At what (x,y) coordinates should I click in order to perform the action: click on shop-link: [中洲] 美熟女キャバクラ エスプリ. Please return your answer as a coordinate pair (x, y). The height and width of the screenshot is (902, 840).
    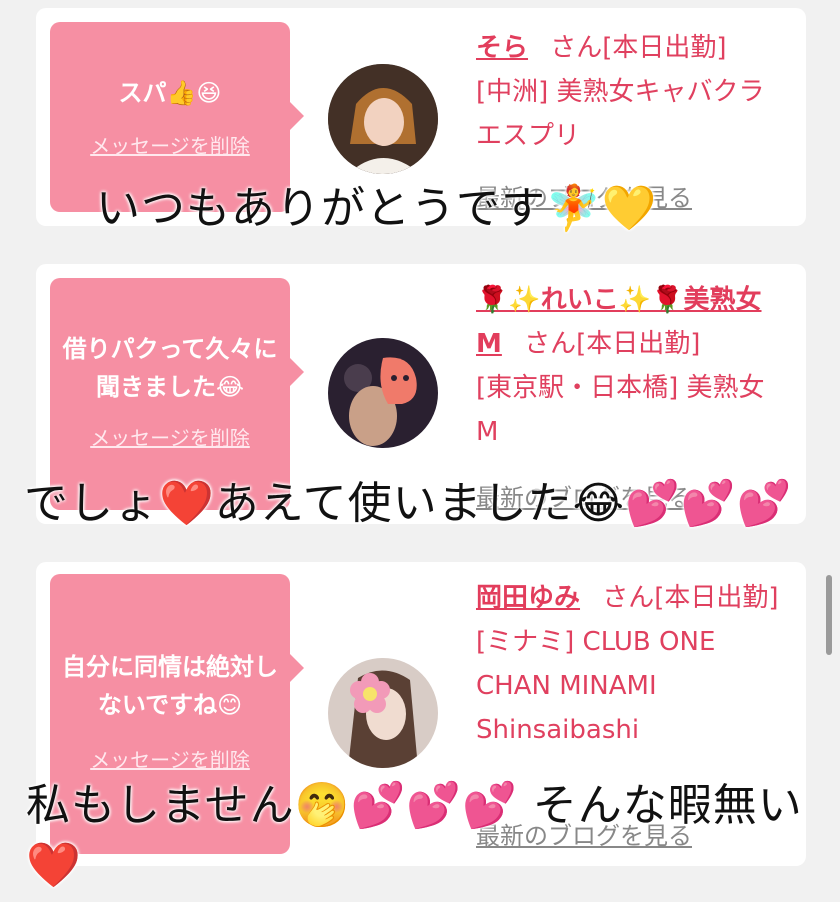
    Looking at the image, I should click on (620, 114).